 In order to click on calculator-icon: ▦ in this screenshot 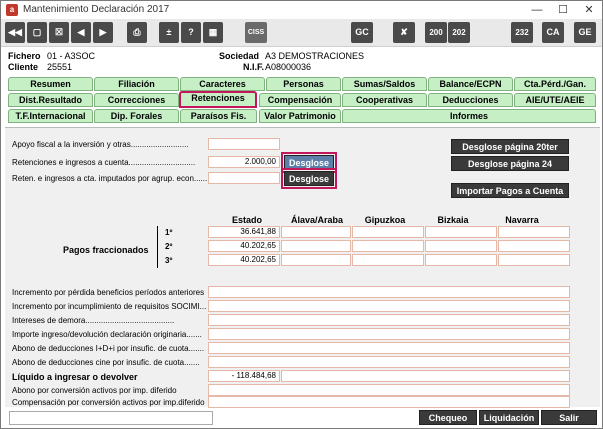, I will do `click(213, 32)`.